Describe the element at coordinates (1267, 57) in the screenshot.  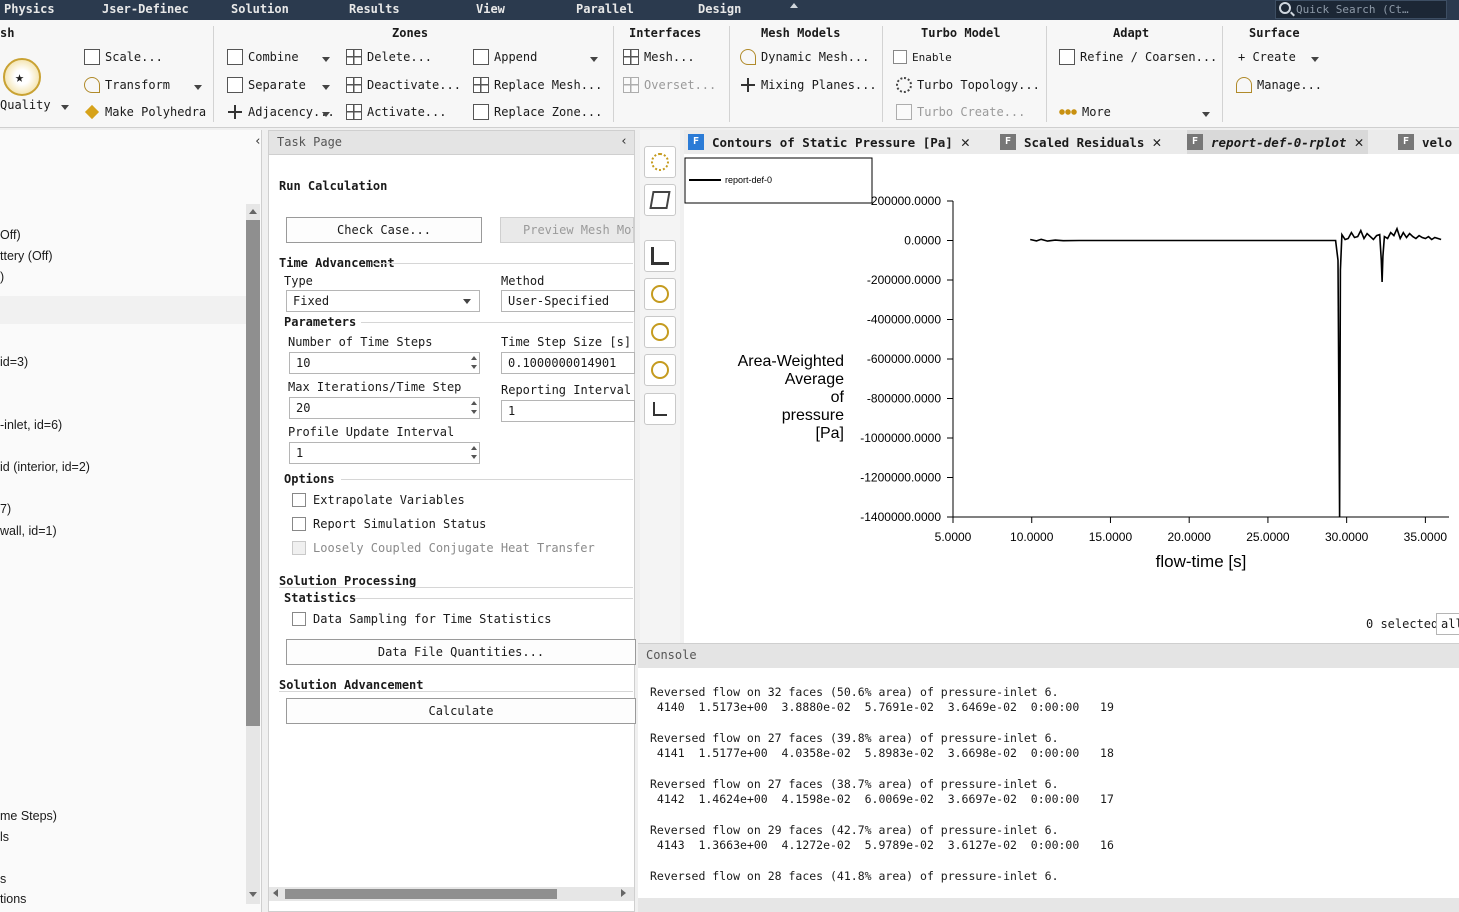
I see `surface-create-button: + Create` at that location.